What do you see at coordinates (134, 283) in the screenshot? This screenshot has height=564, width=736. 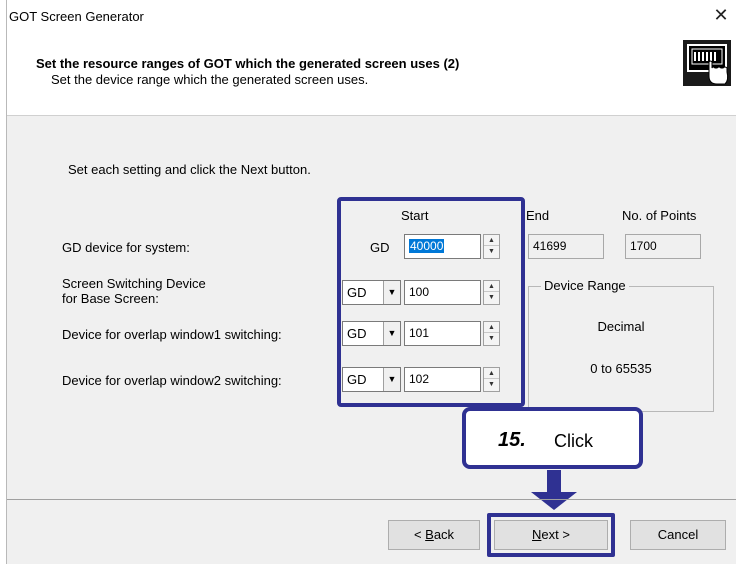 I see `base-screen-label-line1: Screen Switching Device` at bounding box center [134, 283].